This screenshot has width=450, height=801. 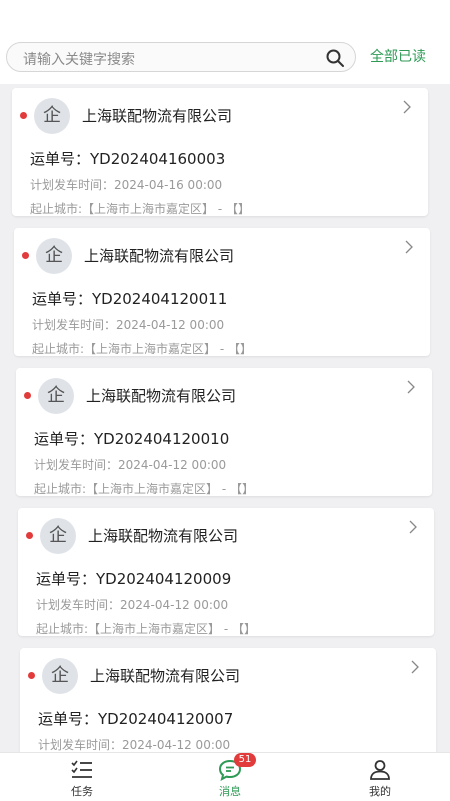 What do you see at coordinates (130, 299) in the screenshot?
I see `waybill-number: 运单号：YD202404120011` at bounding box center [130, 299].